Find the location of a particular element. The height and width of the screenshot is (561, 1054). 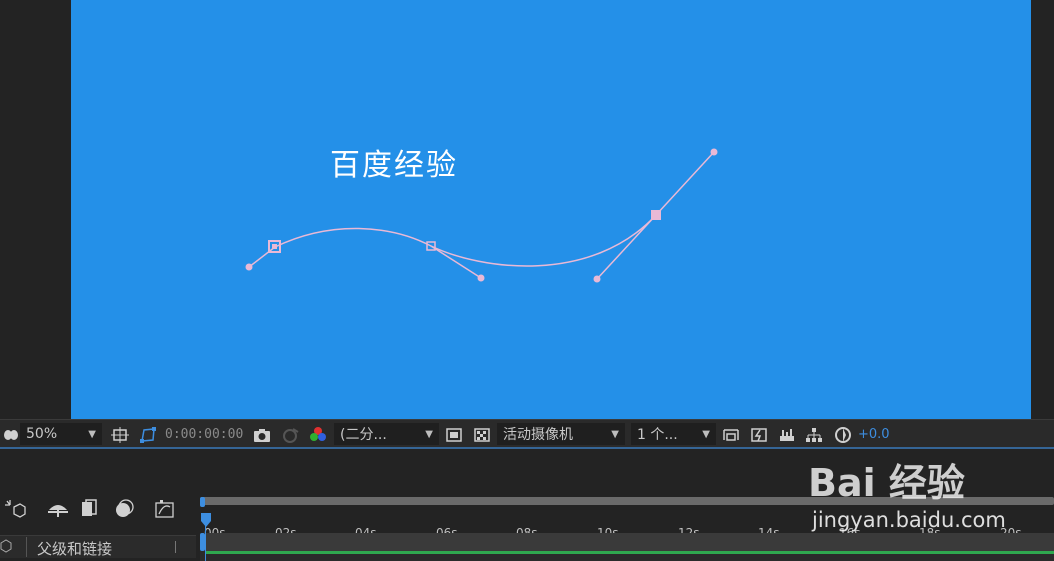

zoom-value: 50% is located at coordinates (42, 434).